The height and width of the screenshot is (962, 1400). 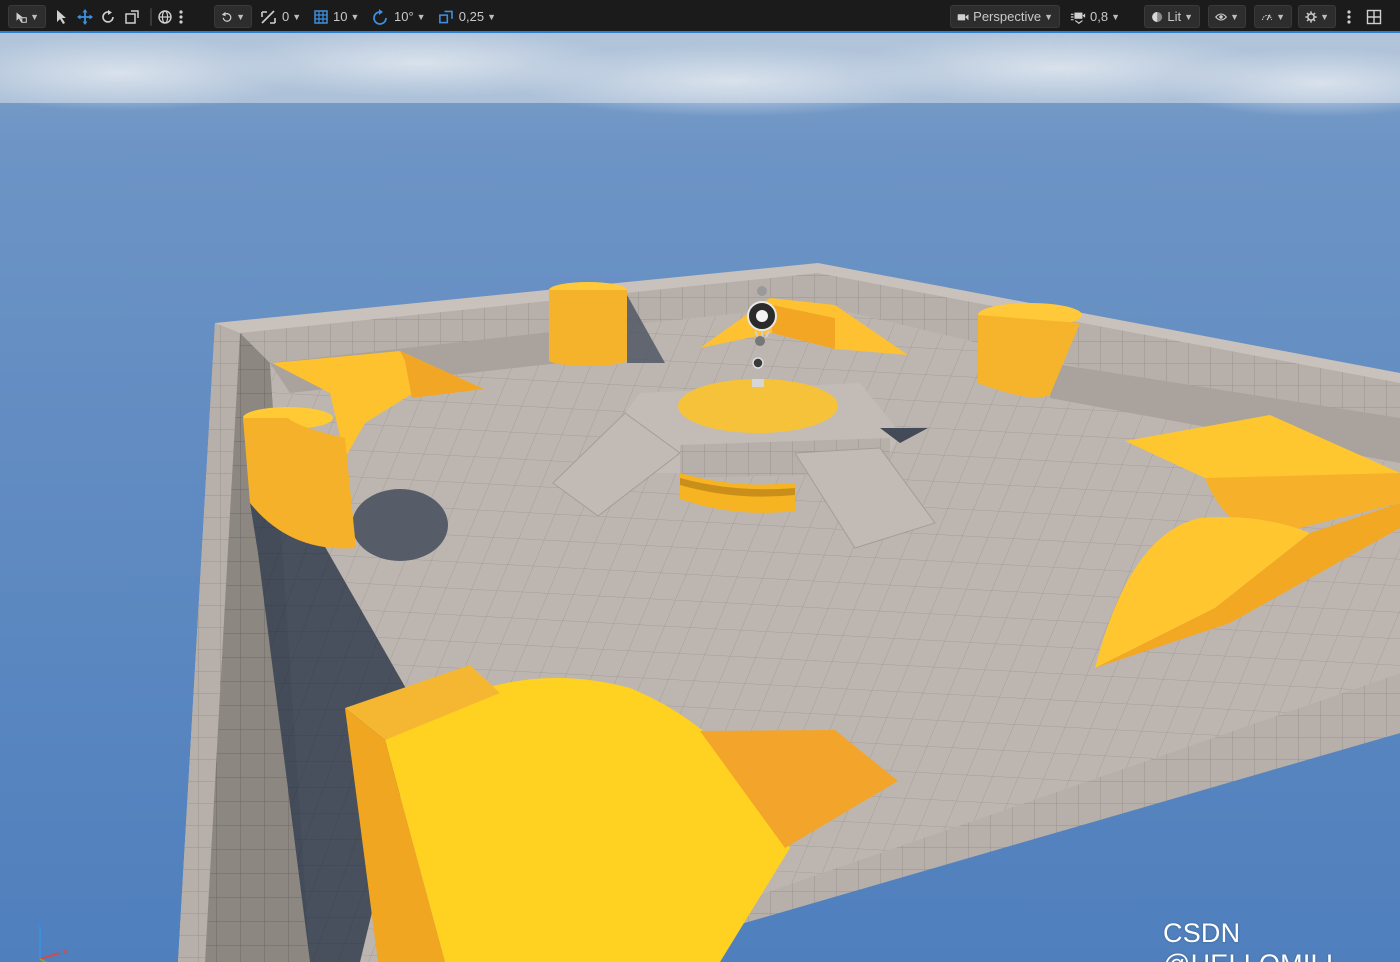 I want to click on move-arrows-icon, so click(x=85, y=16).